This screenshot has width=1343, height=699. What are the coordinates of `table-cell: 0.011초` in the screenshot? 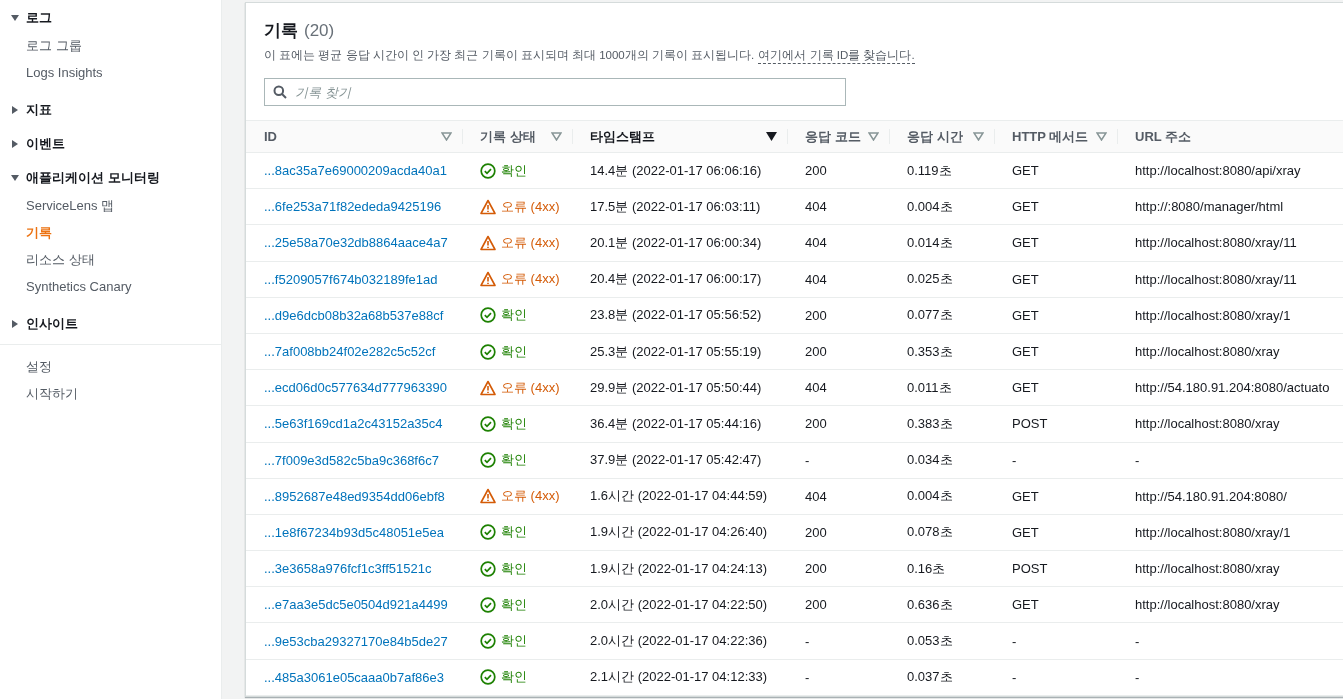 It's located at (941, 388).